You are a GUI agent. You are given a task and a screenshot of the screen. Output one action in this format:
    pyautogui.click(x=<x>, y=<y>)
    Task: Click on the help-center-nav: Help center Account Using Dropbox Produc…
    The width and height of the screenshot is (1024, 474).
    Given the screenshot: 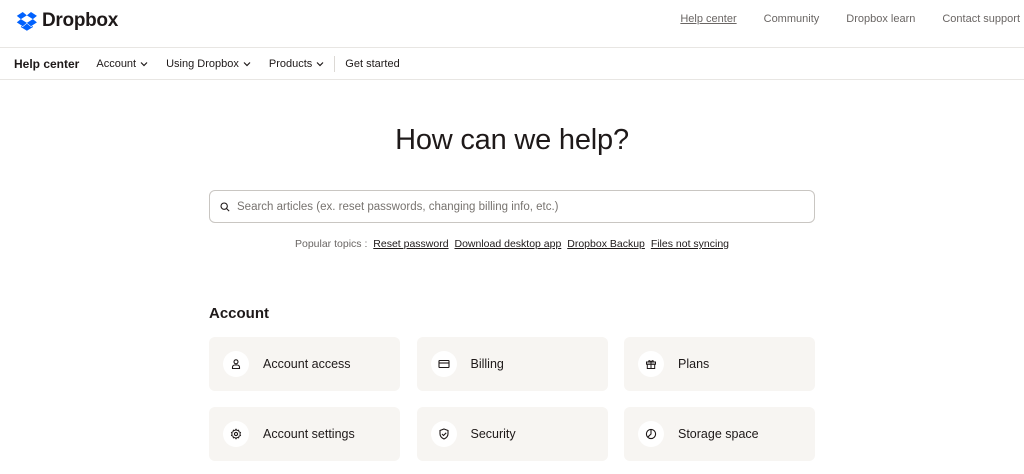 What is the action you would take?
    pyautogui.click(x=512, y=63)
    